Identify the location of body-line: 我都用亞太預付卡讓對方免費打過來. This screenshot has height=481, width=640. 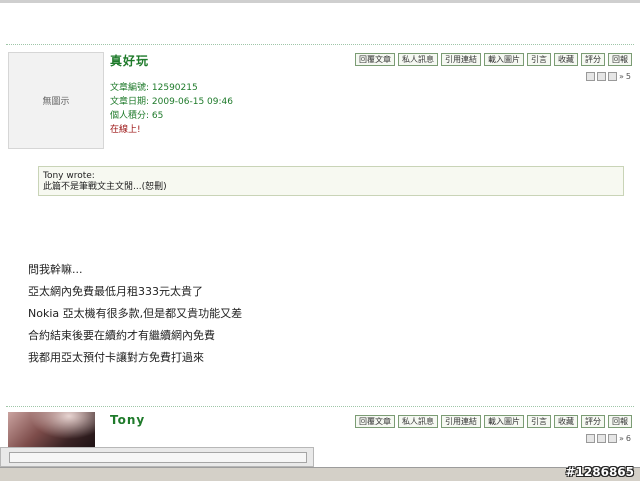
(116, 357).